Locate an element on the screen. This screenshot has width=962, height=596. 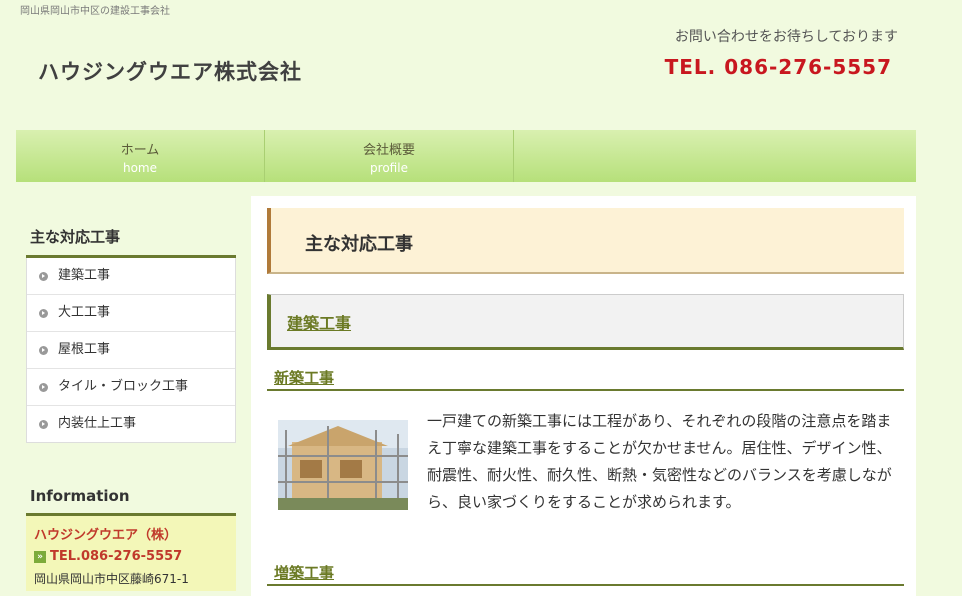
construction-photo is located at coordinates (343, 465).